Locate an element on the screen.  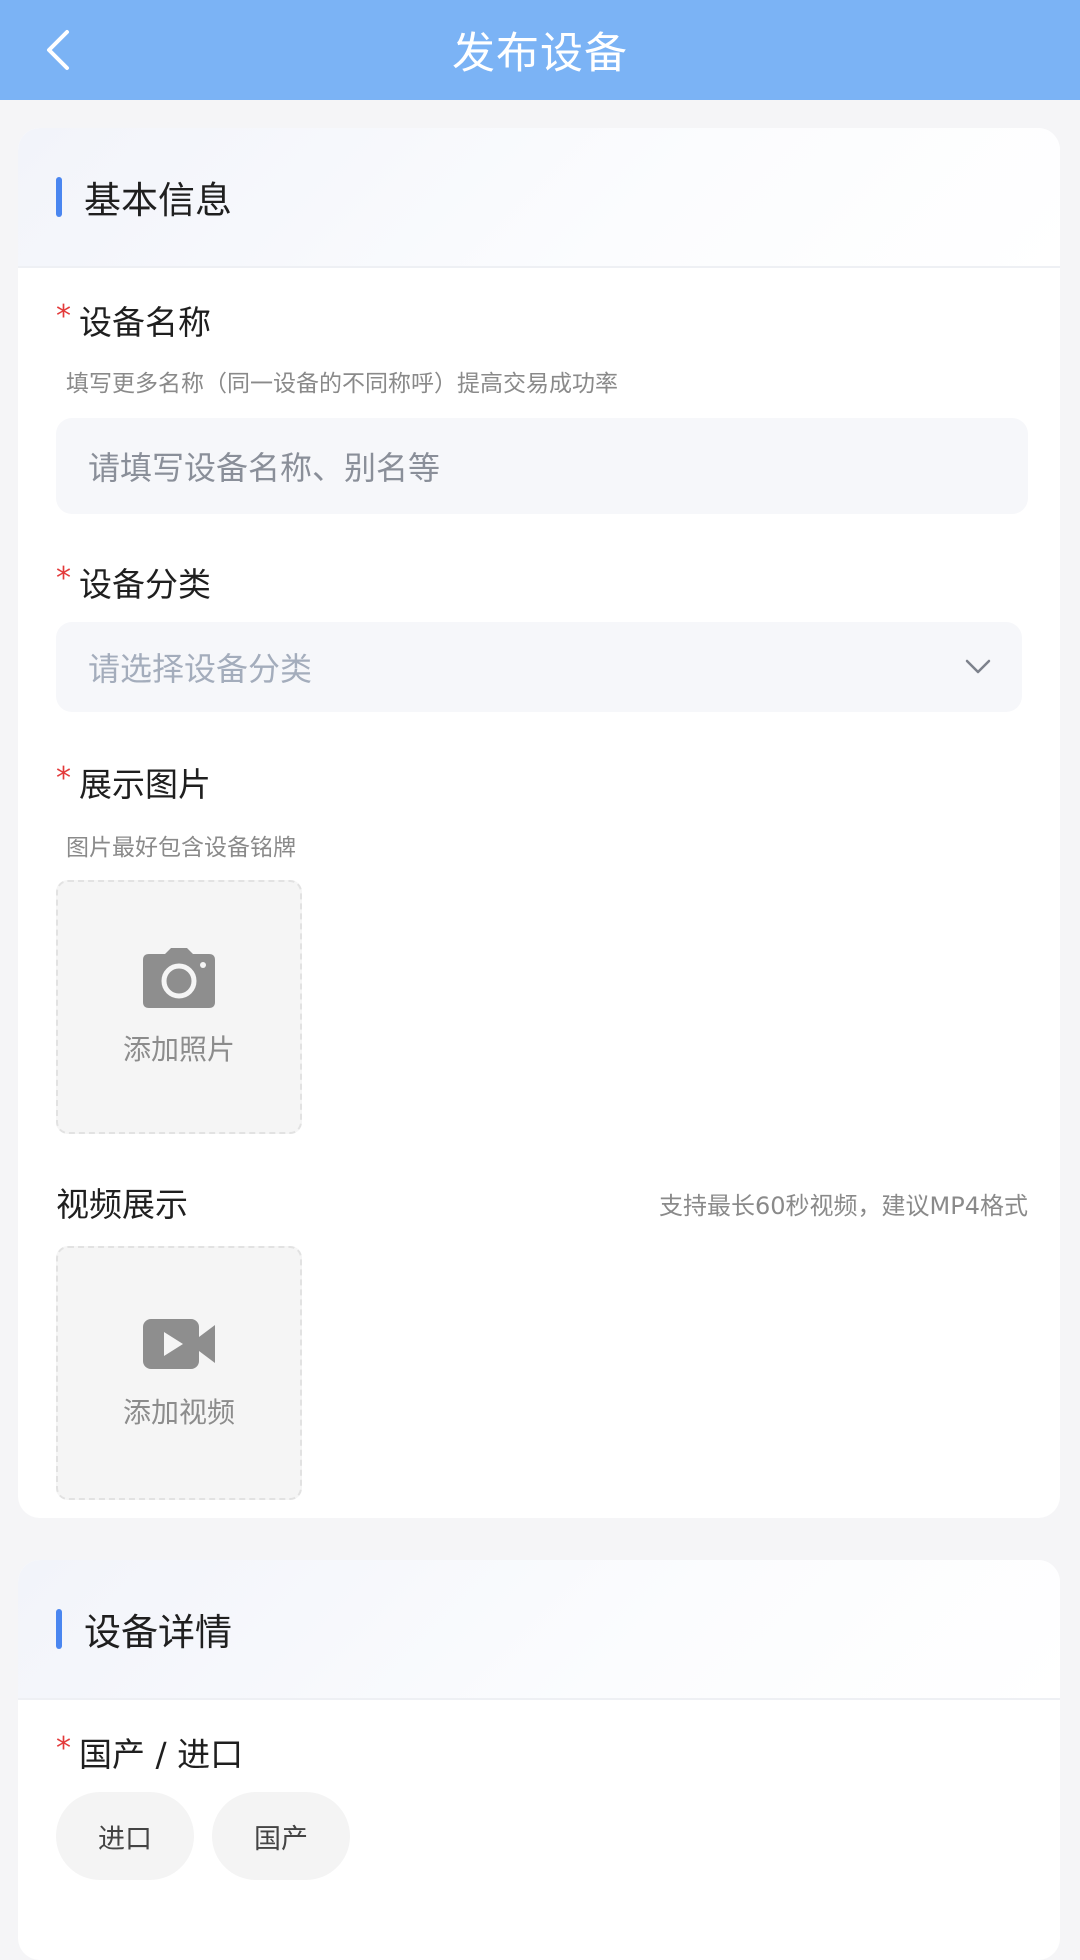
add-photo-label: 添加照片 is located at coordinates (178, 1049).